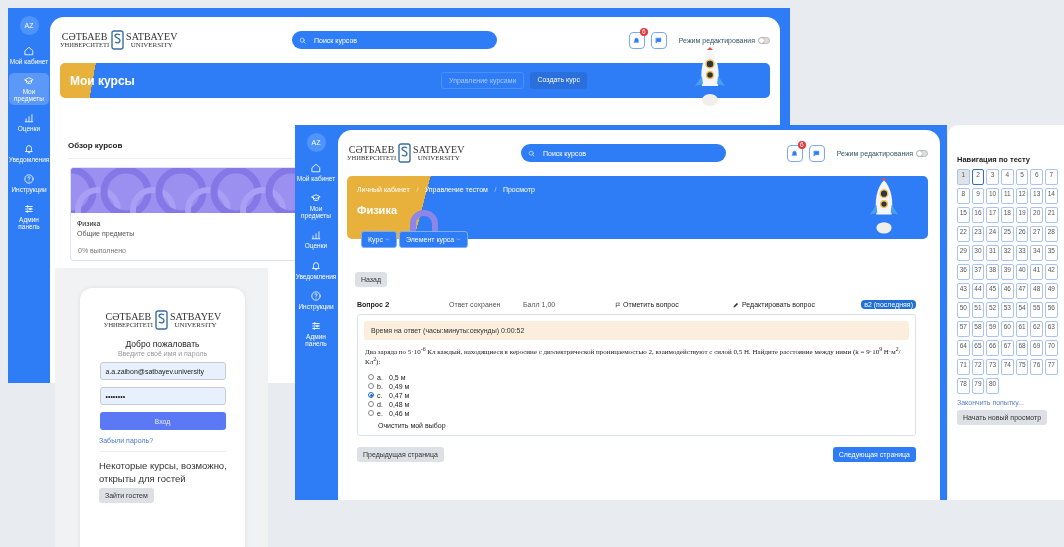 This screenshot has width=1064, height=547. Describe the element at coordinates (736, 304) in the screenshot. I see `pencil-icon` at that location.